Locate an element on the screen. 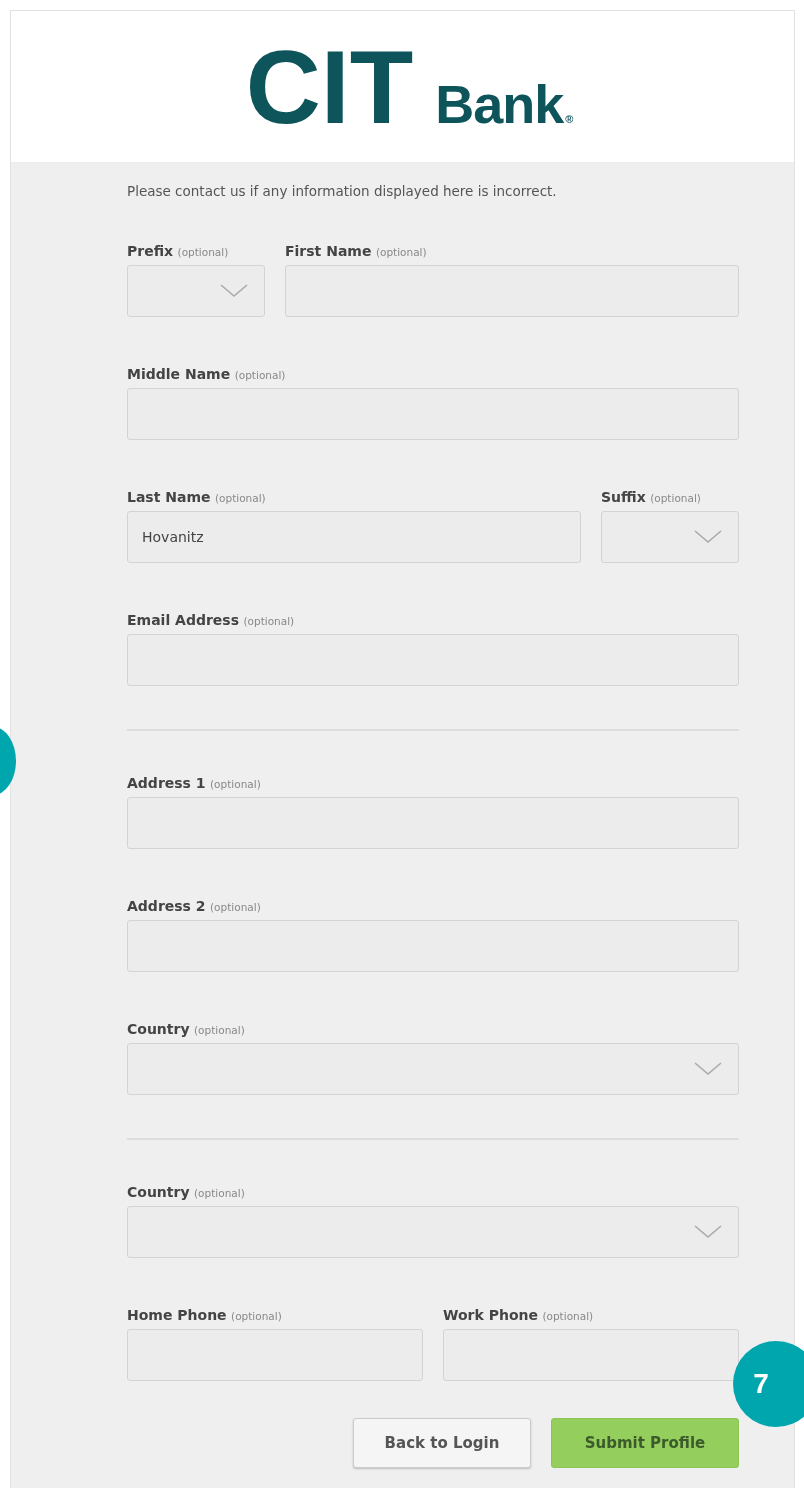 The image size is (804, 1488). logo-wordmark: Bank is located at coordinates (499, 103).